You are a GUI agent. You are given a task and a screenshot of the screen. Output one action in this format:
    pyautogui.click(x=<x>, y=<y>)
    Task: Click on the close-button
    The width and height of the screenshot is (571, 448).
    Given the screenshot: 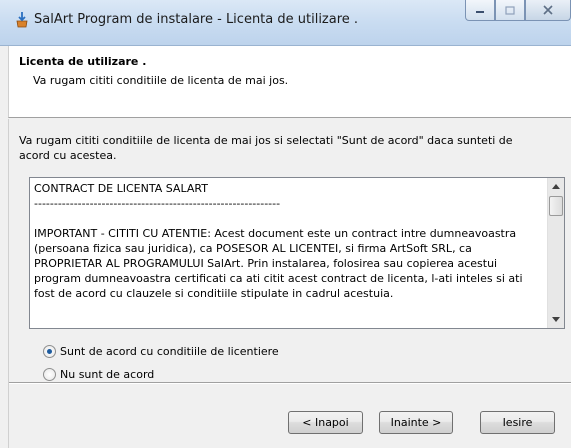 What is the action you would take?
    pyautogui.click(x=548, y=10)
    